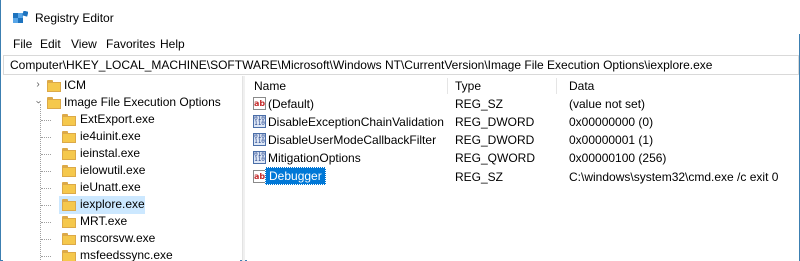  I want to click on menu-view: View, so click(84, 44).